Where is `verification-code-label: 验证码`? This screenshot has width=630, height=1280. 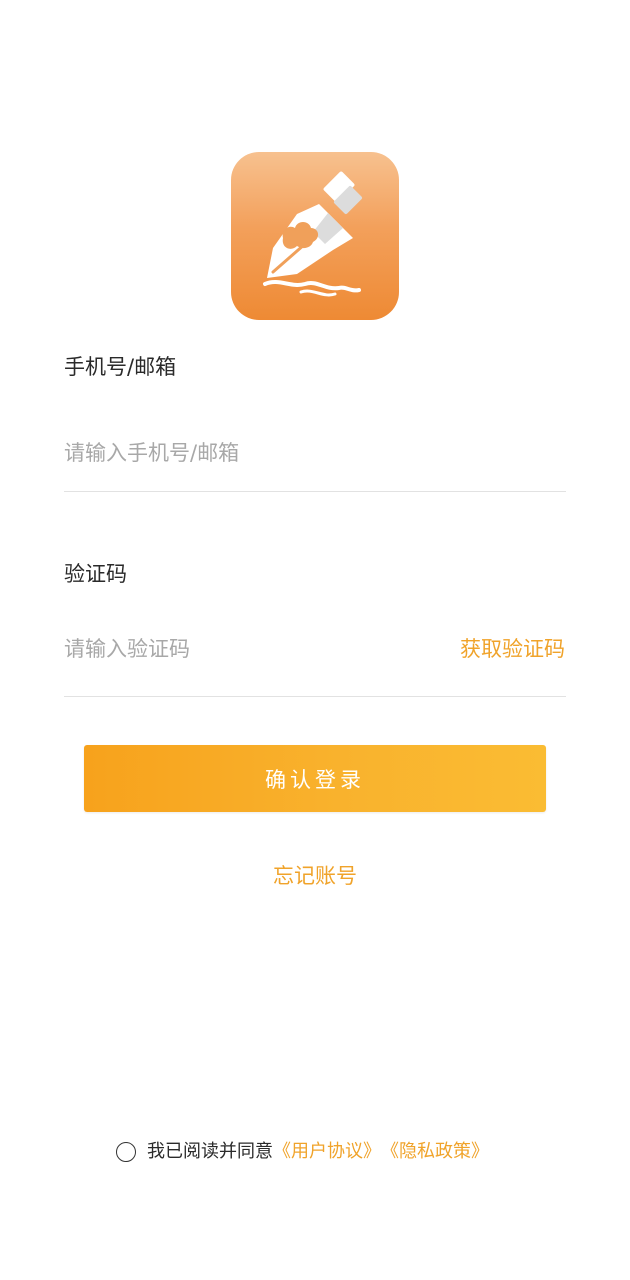 verification-code-label: 验证码 is located at coordinates (95, 574).